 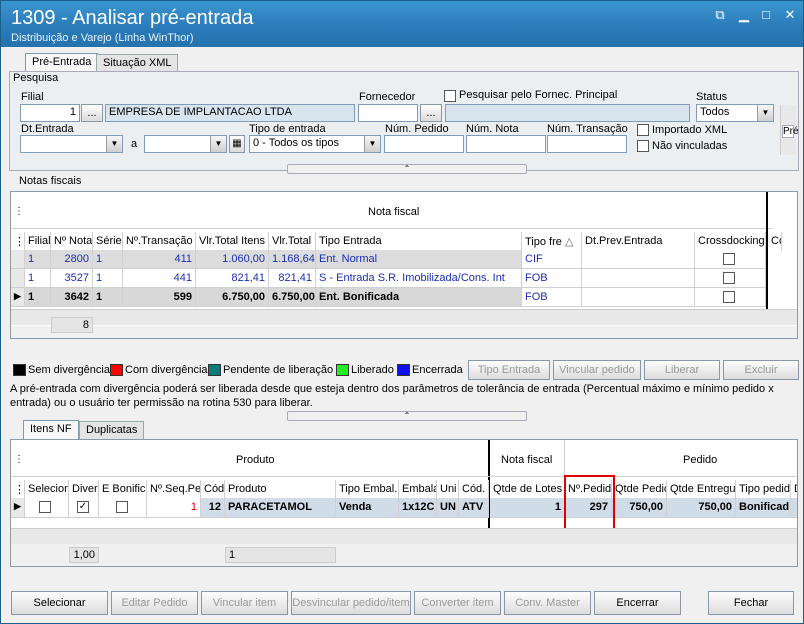 I want to click on legend-liberado: Liberado, so click(x=372, y=370).